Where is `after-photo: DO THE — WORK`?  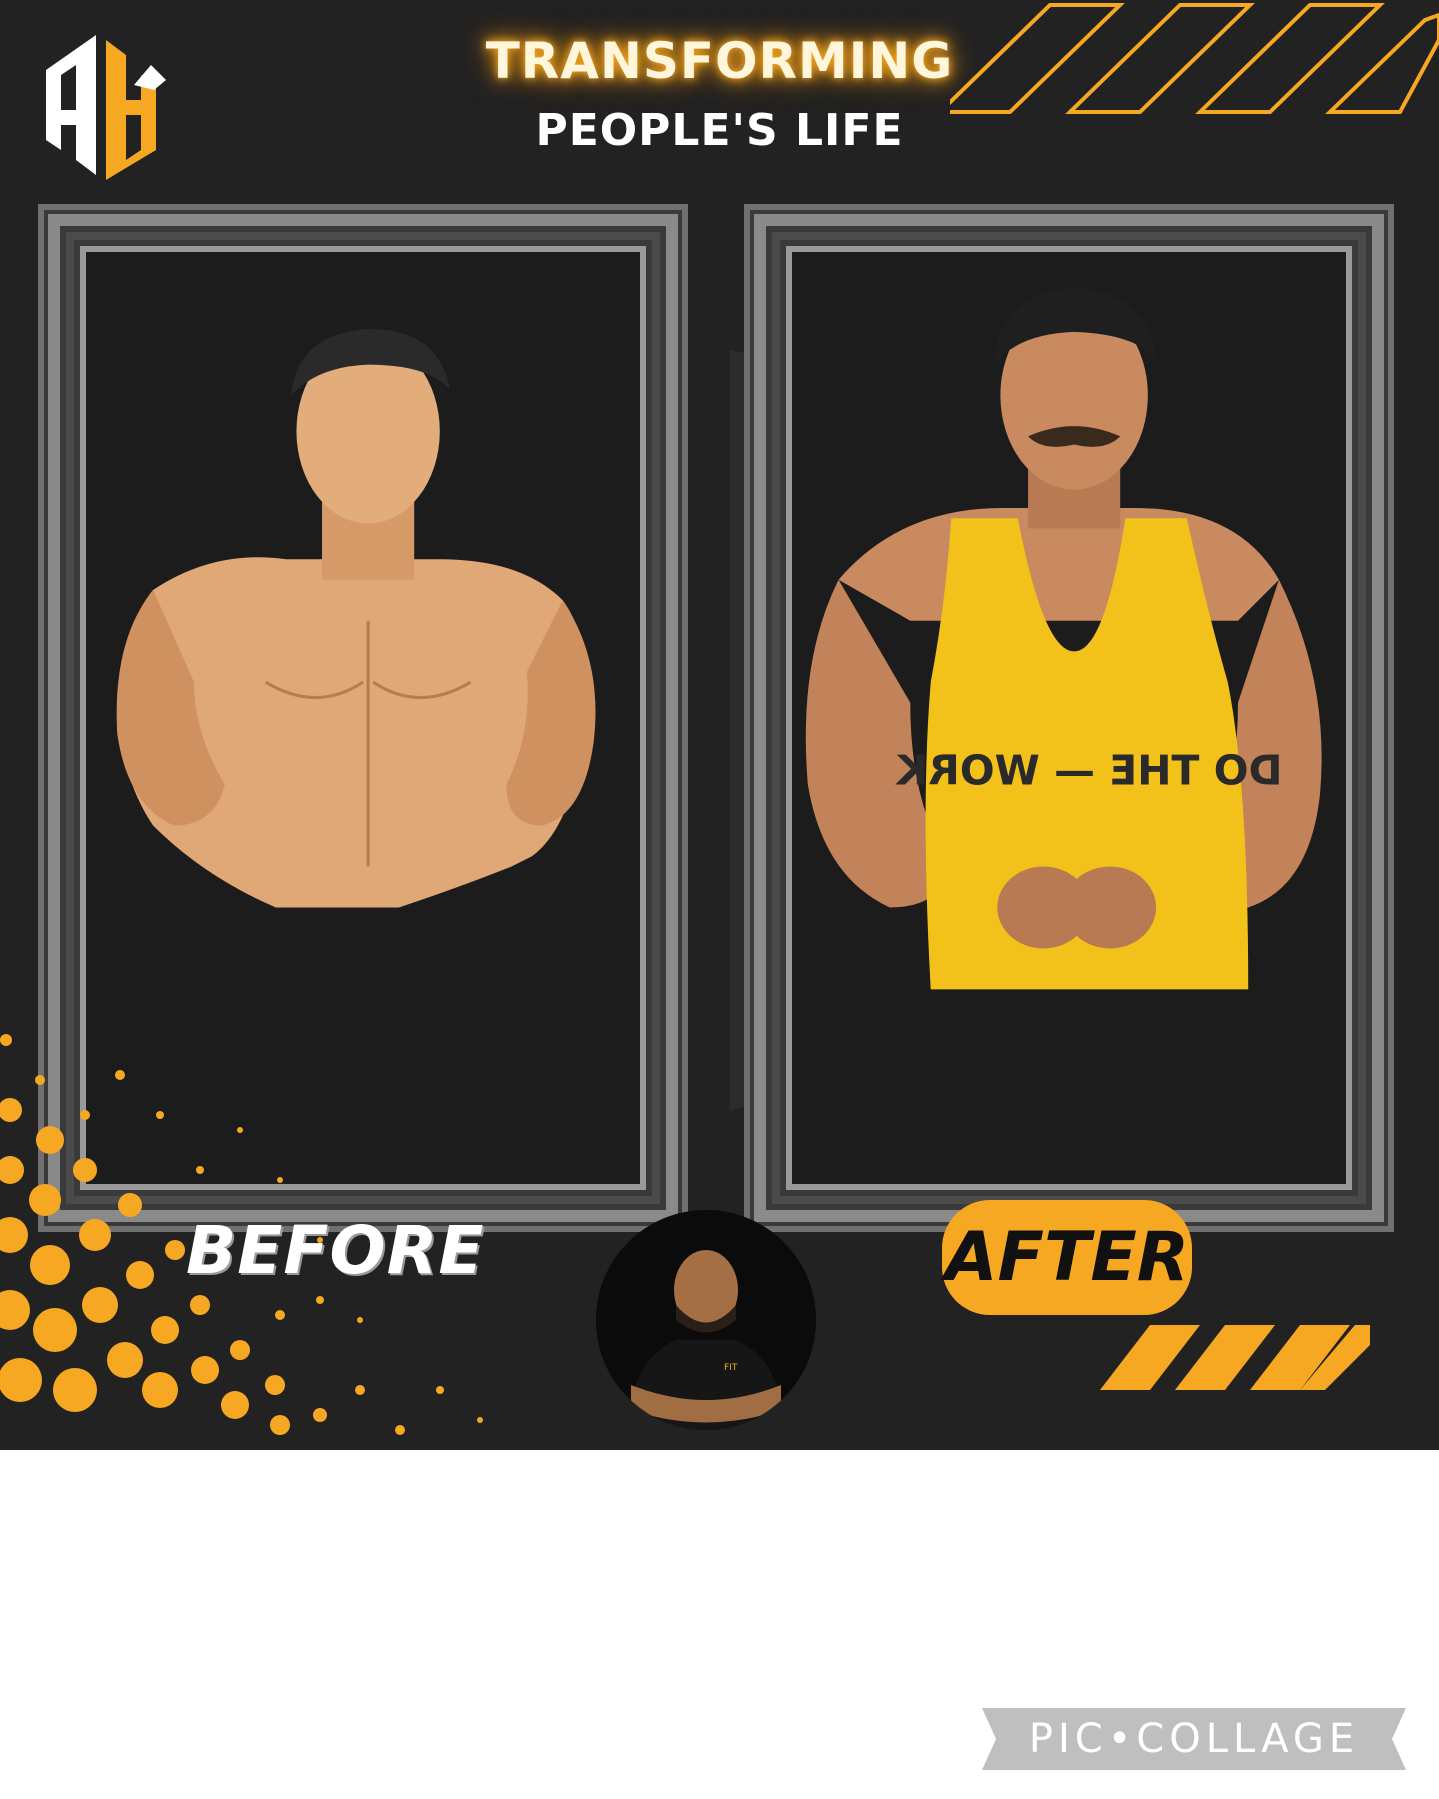 after-photo: DO THE — WORK is located at coordinates (1063, 638).